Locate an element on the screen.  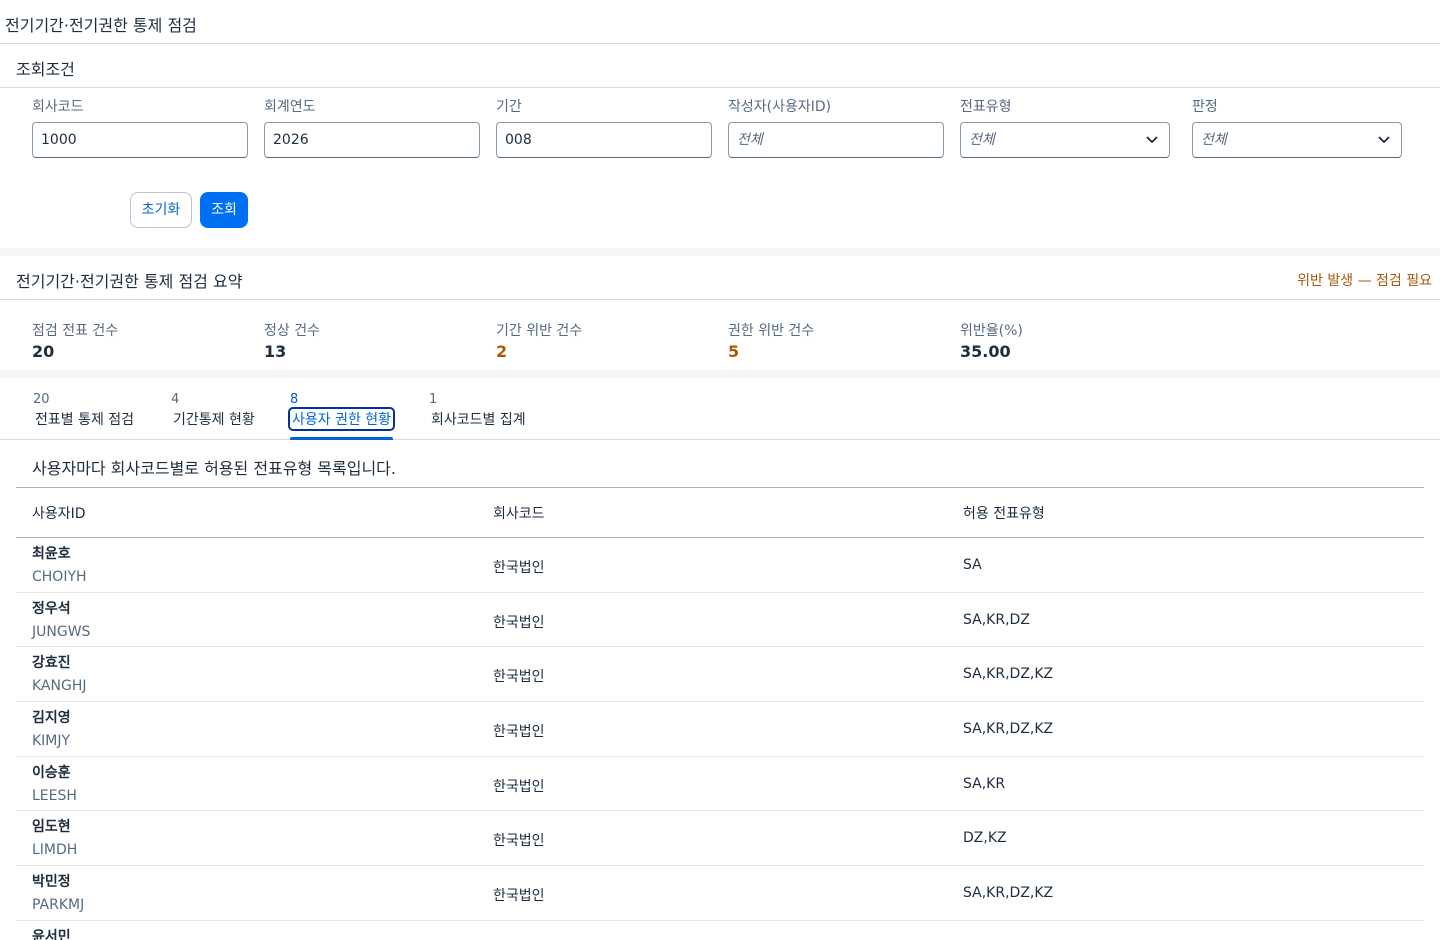
kpi-label: 위반율(%) is located at coordinates (991, 331).